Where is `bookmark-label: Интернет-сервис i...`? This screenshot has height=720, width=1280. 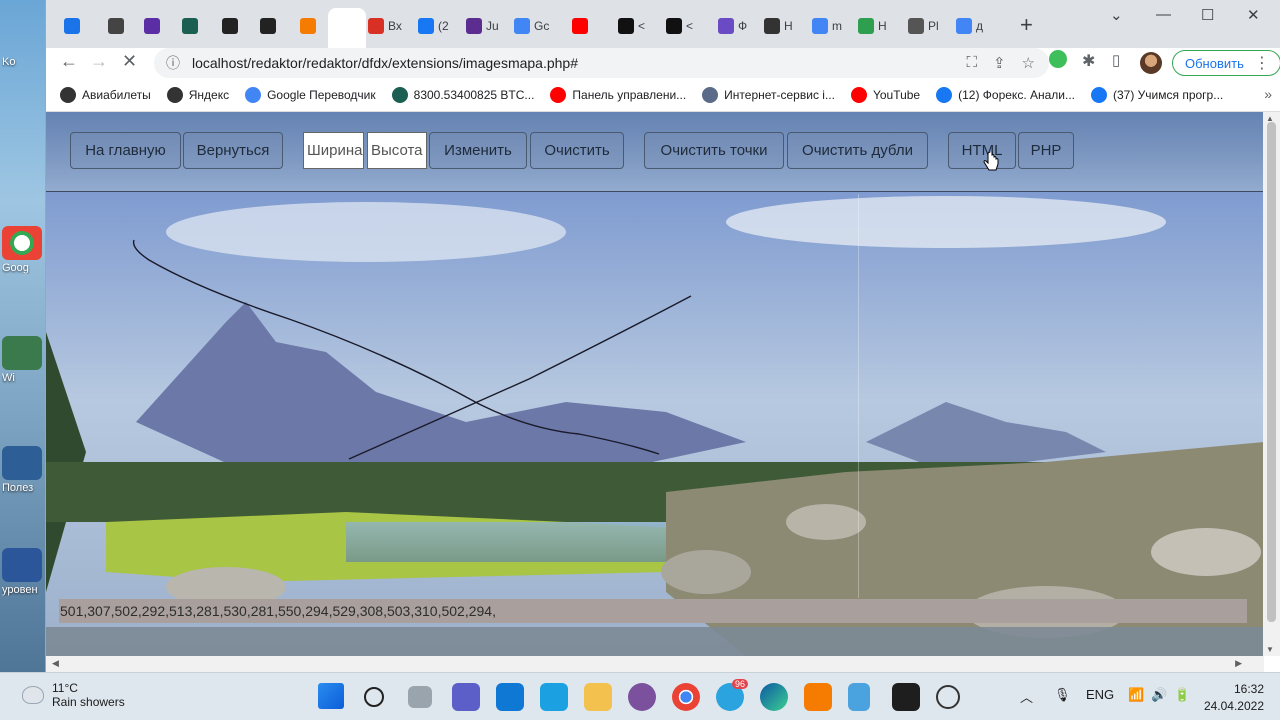
bookmark-label: Интернет-сервис i... is located at coordinates (779, 94).